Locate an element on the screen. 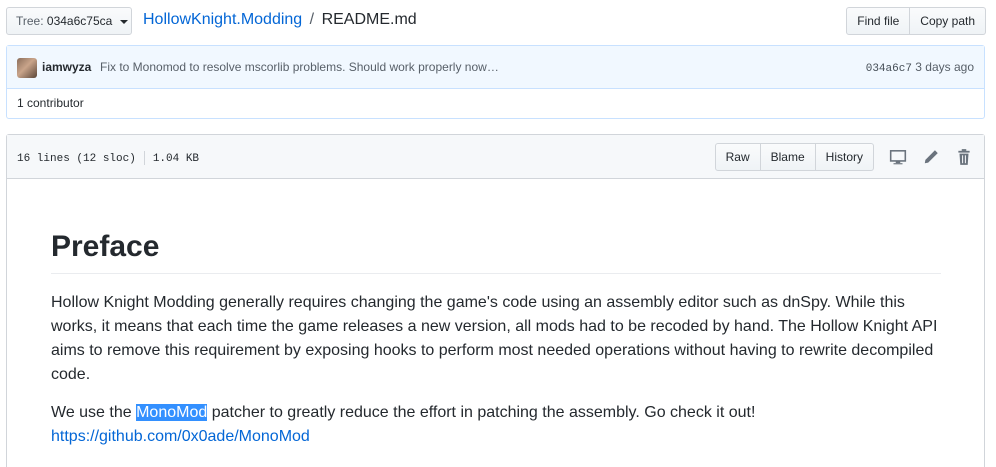  avatar is located at coordinates (27, 68).